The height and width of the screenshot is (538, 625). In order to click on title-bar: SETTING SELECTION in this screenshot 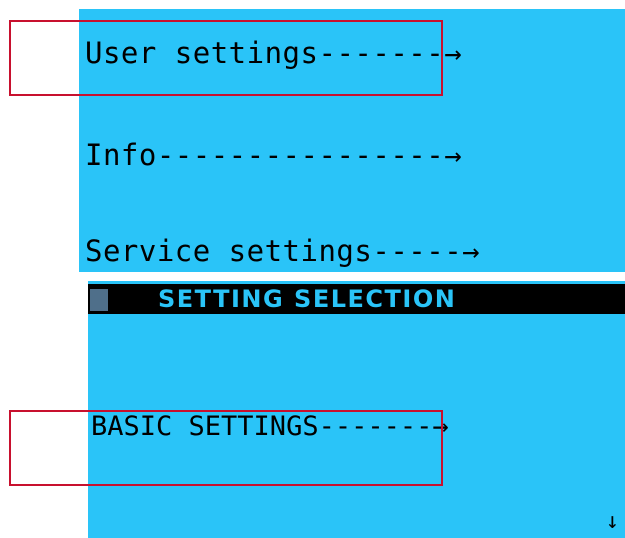, I will do `click(356, 299)`.